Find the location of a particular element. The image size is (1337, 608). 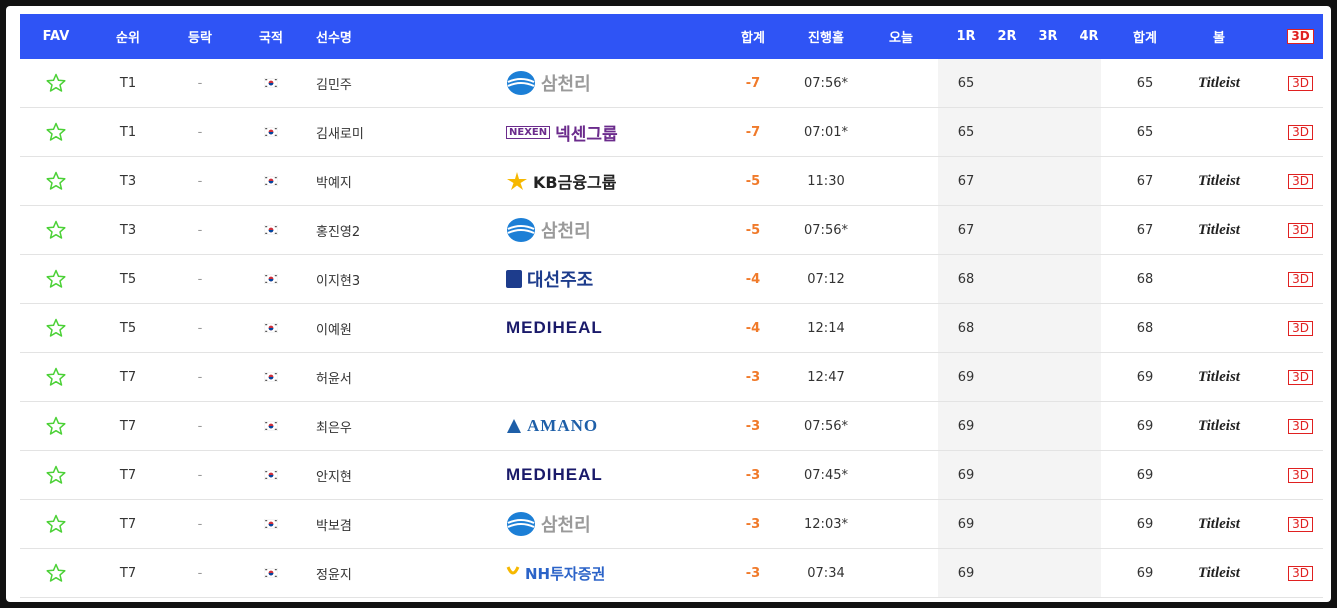

korea-flag-icon is located at coordinates (271, 524).